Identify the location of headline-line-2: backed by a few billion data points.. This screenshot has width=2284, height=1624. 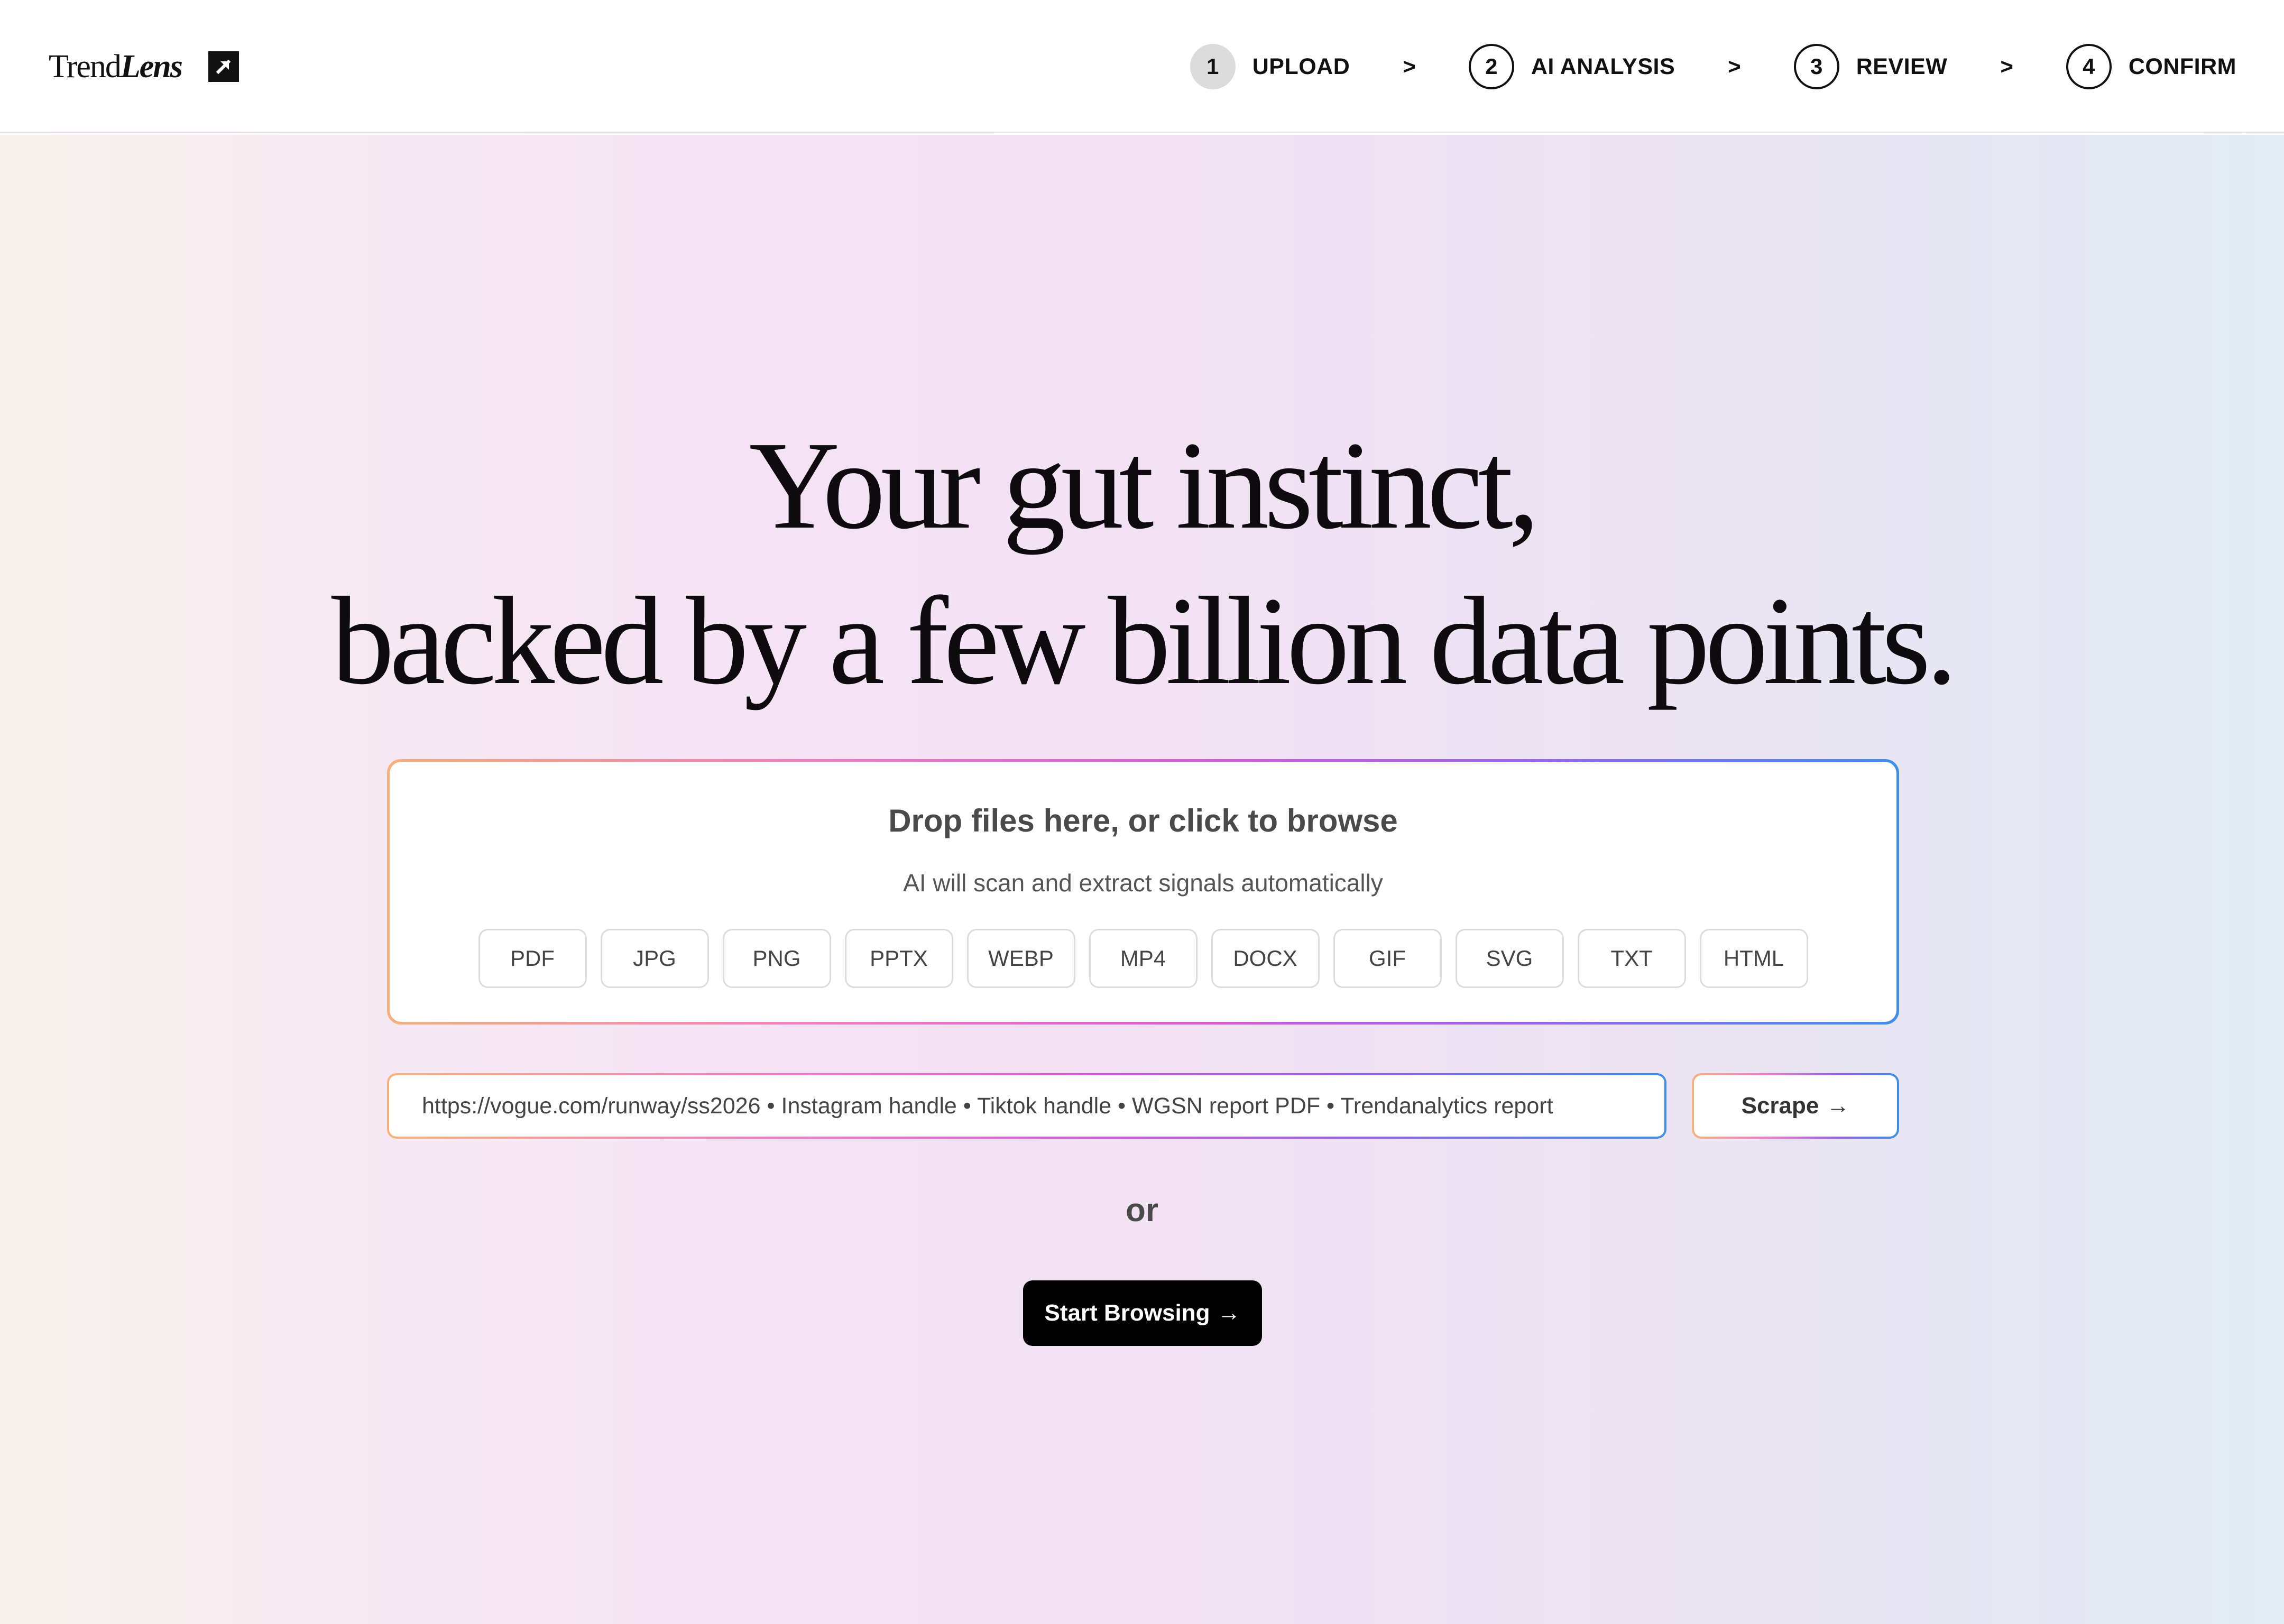
(1144, 640).